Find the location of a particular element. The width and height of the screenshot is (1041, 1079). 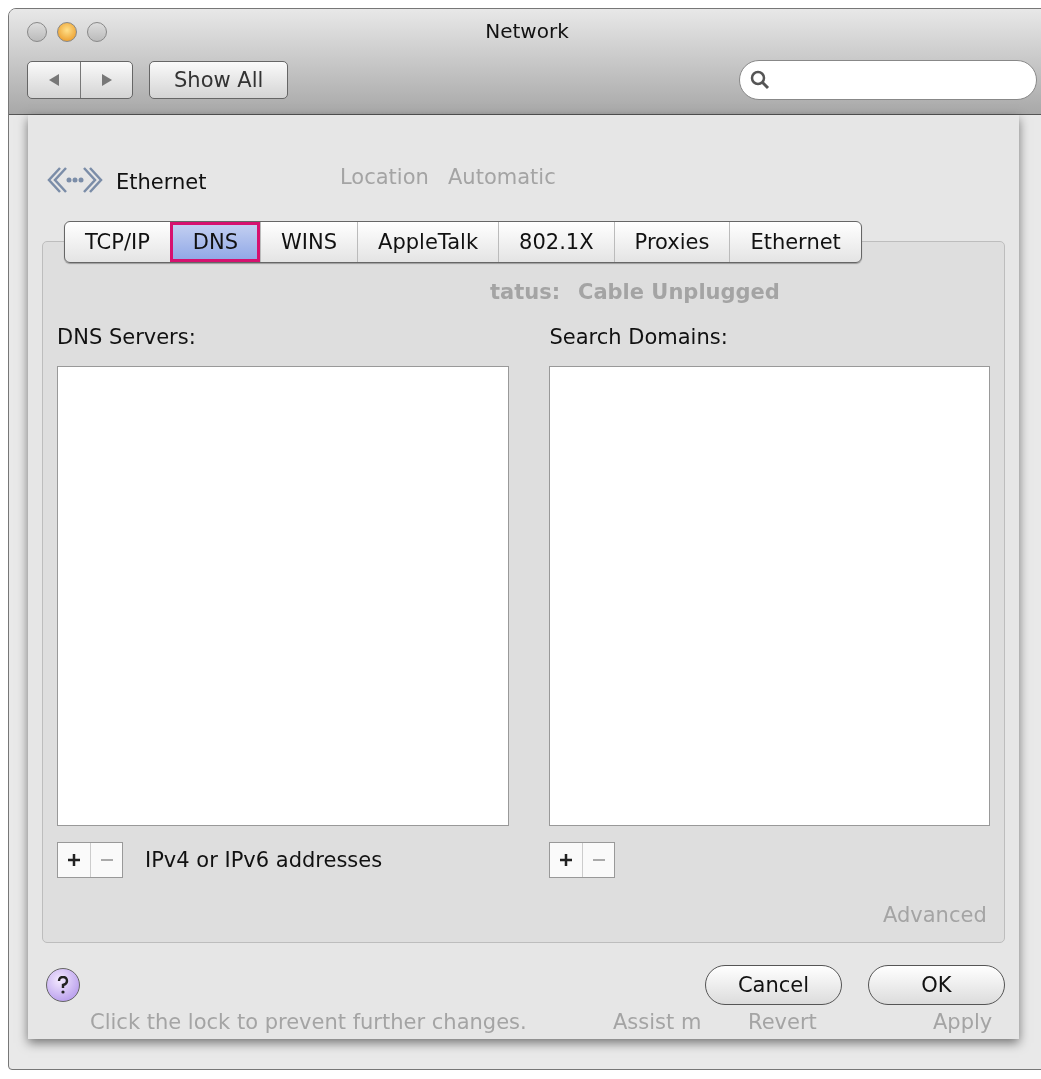

forward-arrow-icon is located at coordinates (106, 80).